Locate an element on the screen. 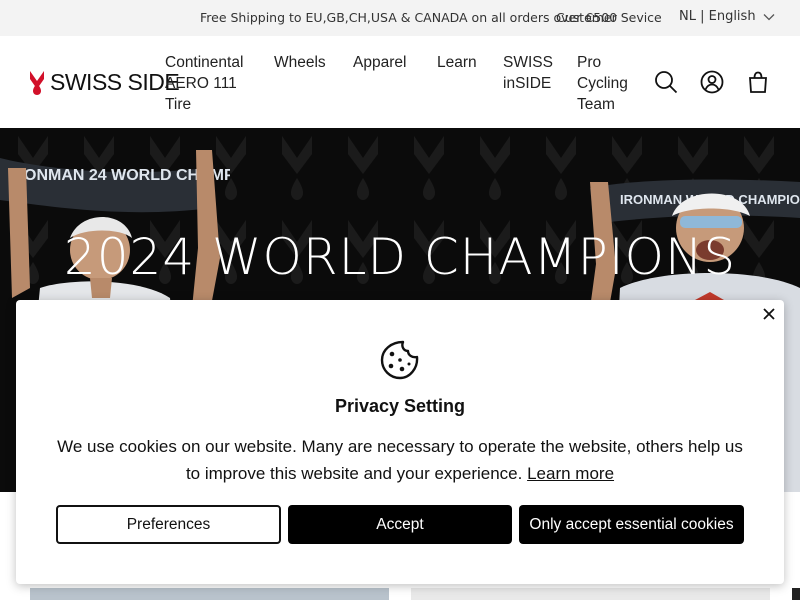  close-icon is located at coordinates (769, 314).